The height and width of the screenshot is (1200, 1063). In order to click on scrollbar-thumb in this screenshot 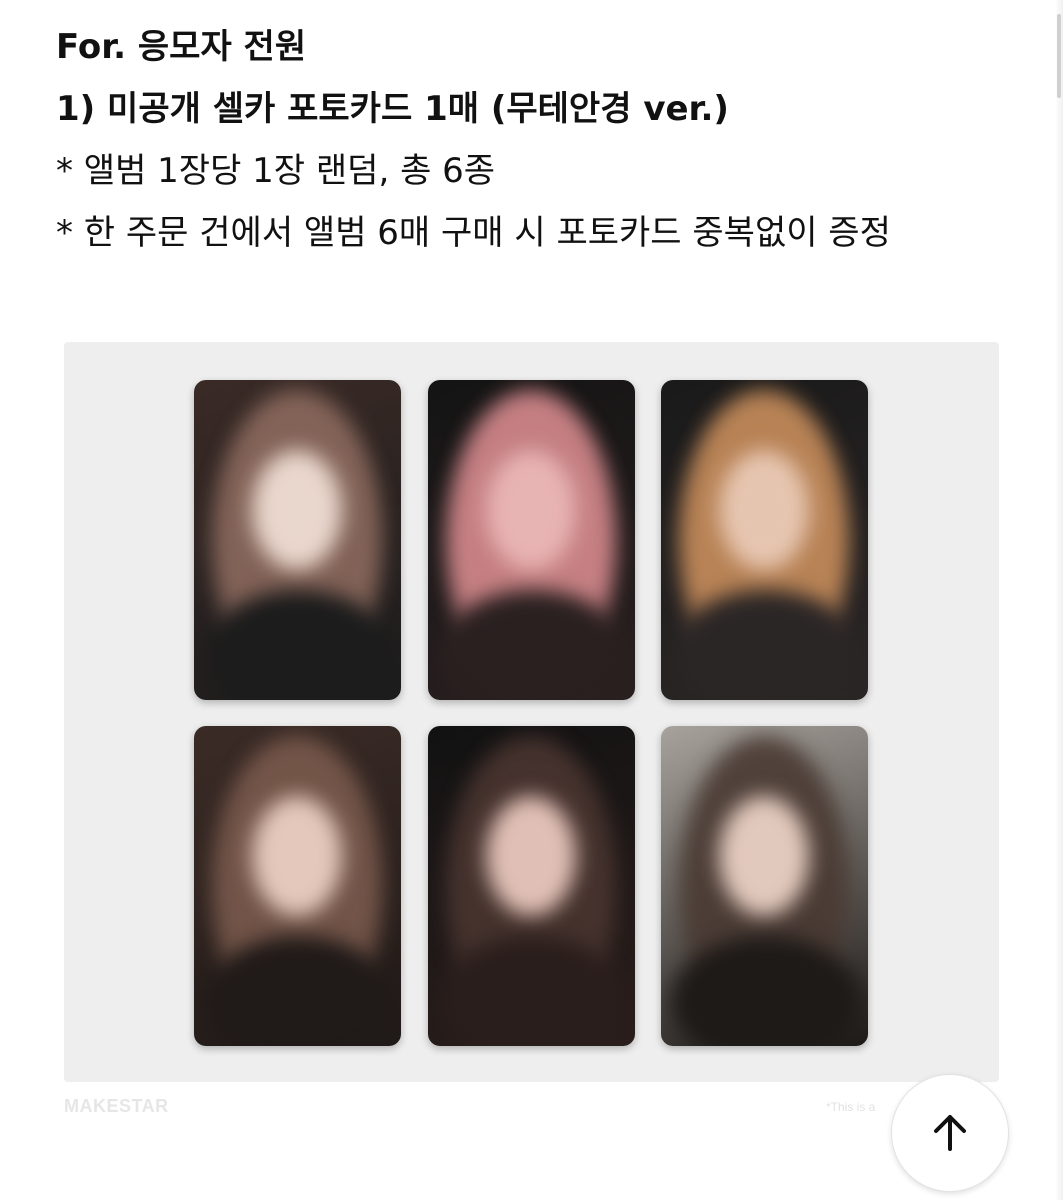, I will do `click(1059, 56)`.